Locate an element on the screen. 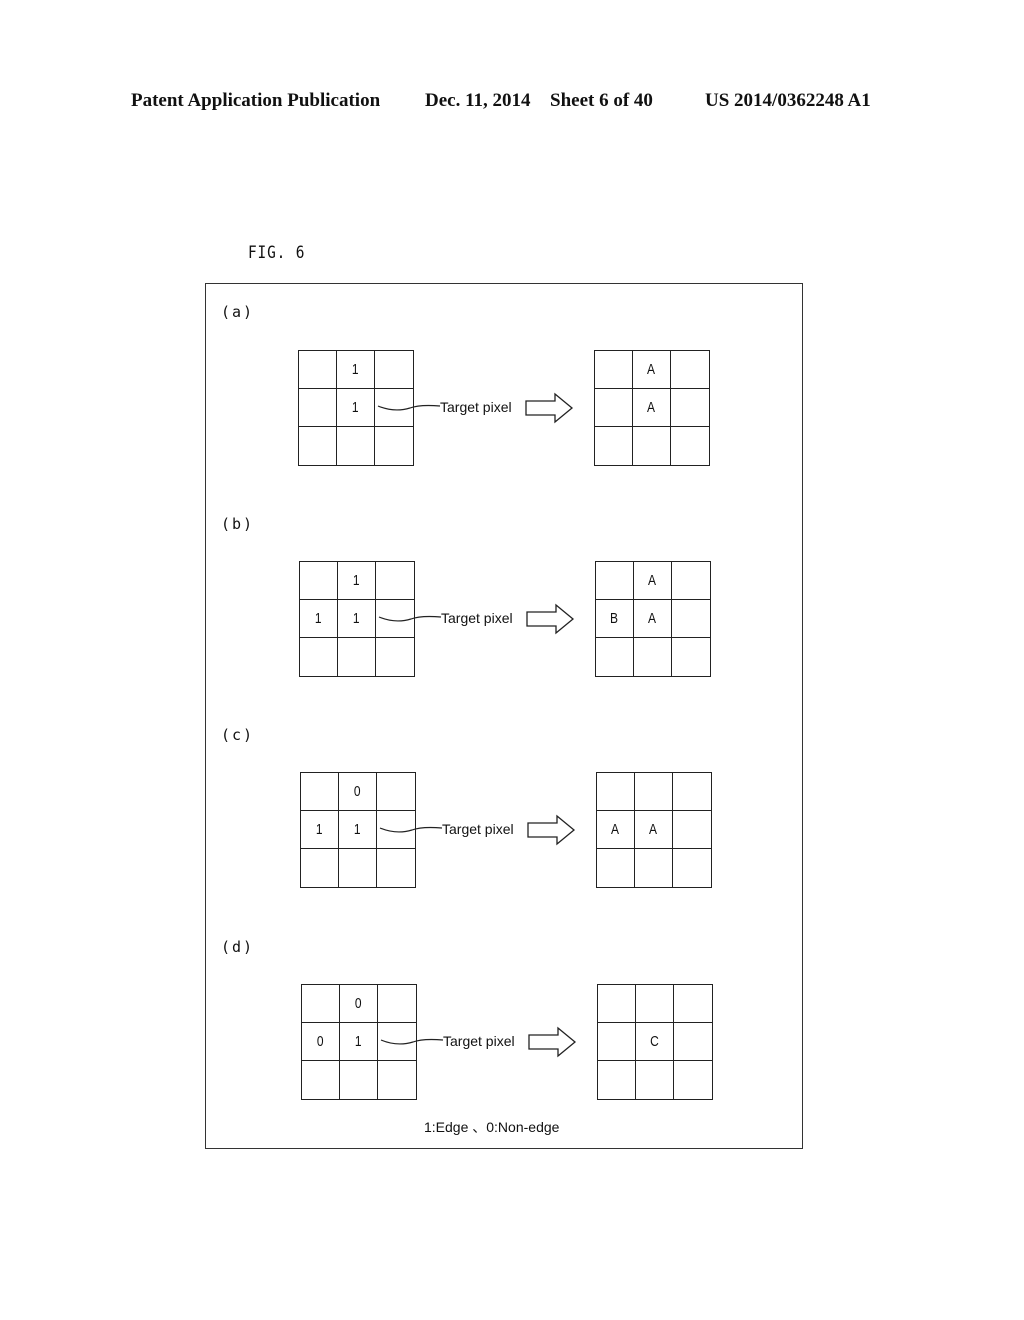 This screenshot has height=1320, width=1024. output-pixel-grid: C is located at coordinates (655, 1042).